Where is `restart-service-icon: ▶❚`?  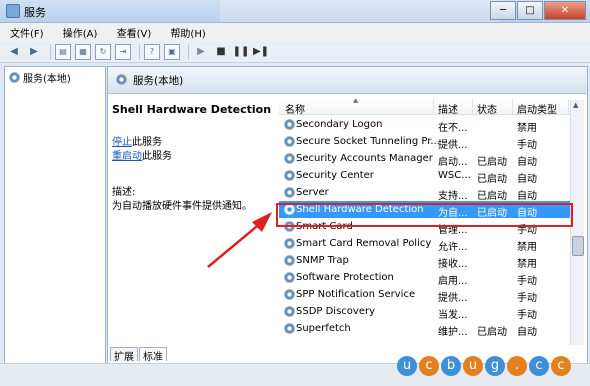
restart-service-icon: ▶❚ is located at coordinates (261, 52).